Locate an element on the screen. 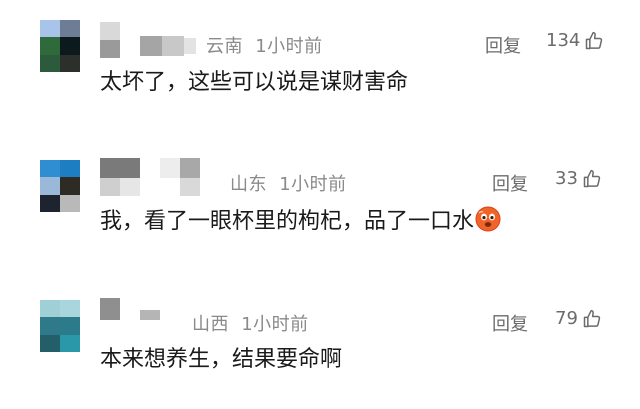 The image size is (640, 409). like-button: 33 is located at coordinates (578, 178).